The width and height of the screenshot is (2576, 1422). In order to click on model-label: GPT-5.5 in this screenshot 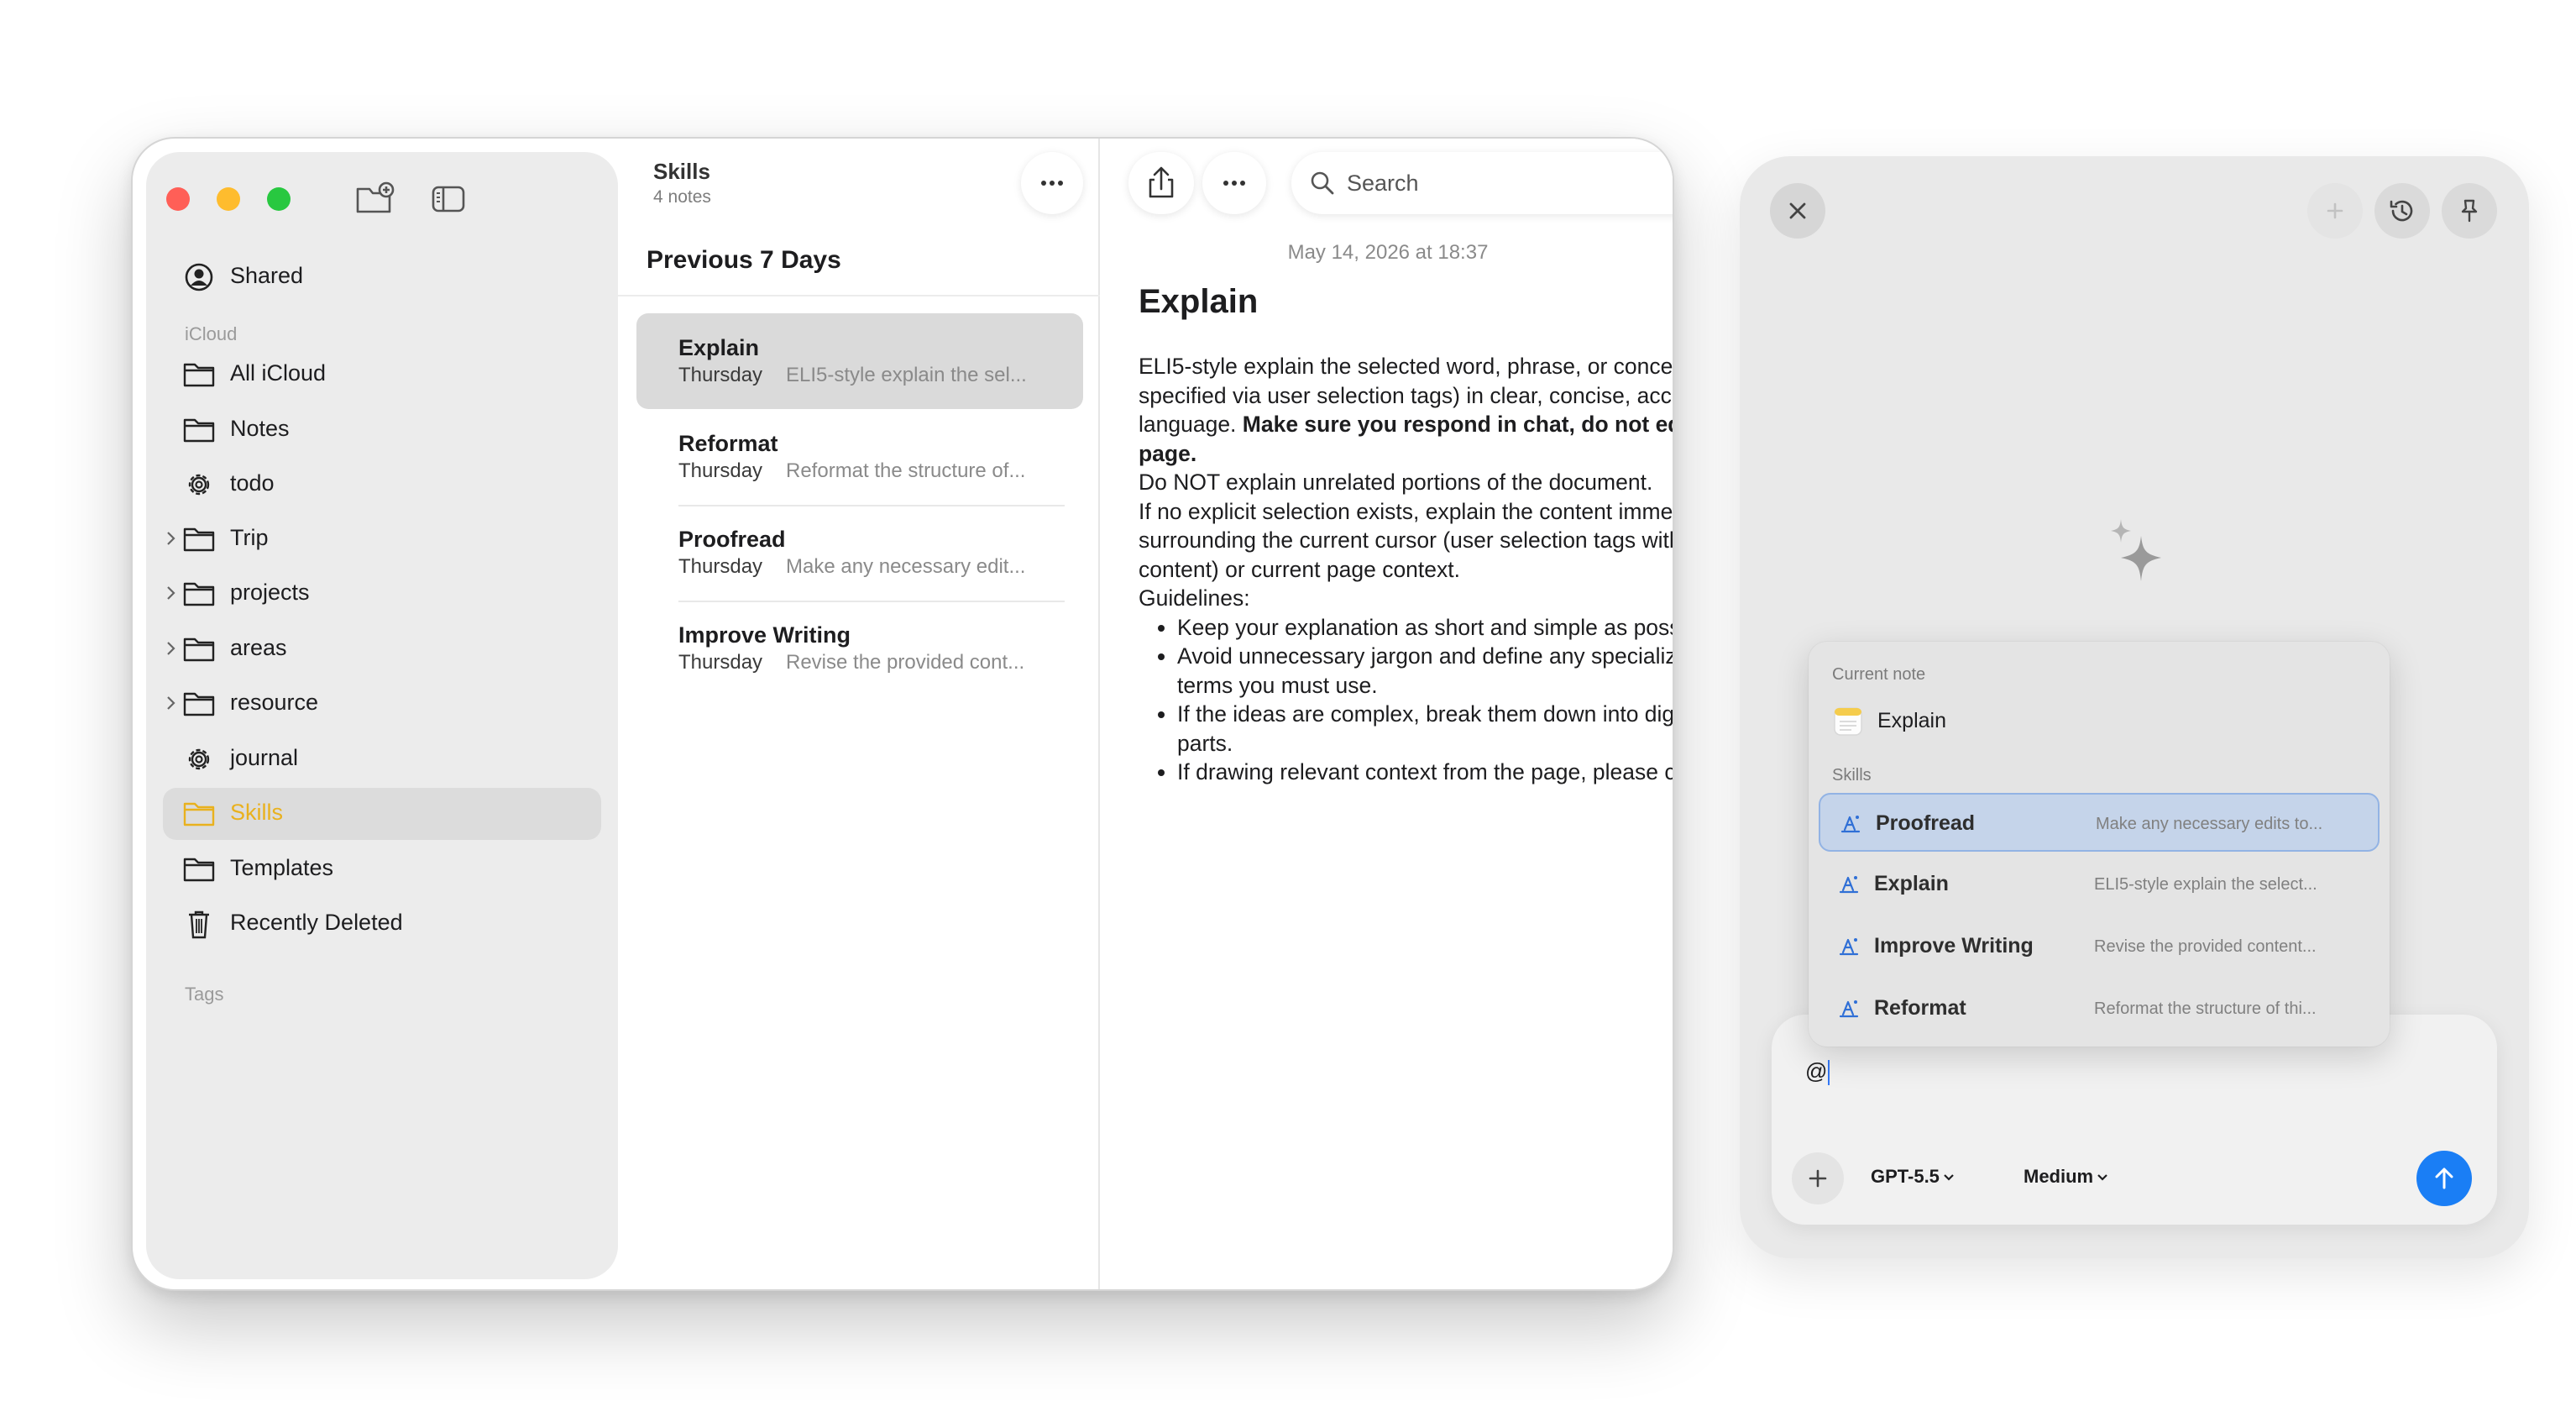, I will do `click(1906, 1176)`.